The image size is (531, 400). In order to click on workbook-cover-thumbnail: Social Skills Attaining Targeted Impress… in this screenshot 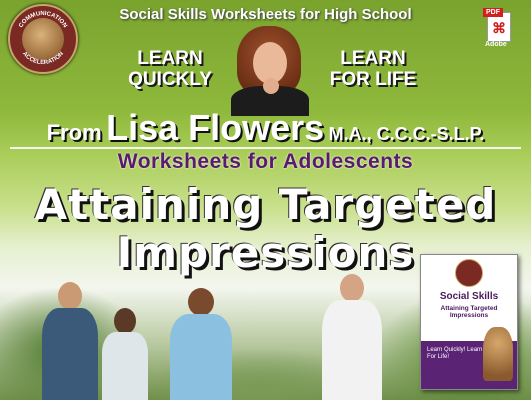, I will do `click(469, 322)`.